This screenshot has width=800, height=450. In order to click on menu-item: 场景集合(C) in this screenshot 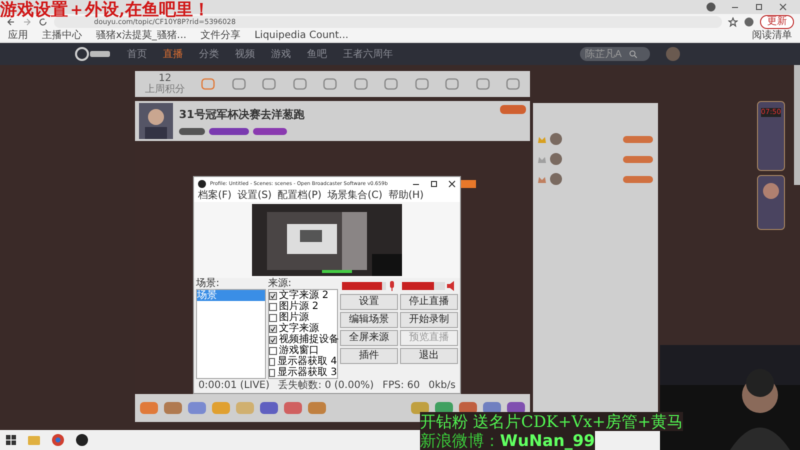, I will do `click(355, 196)`.